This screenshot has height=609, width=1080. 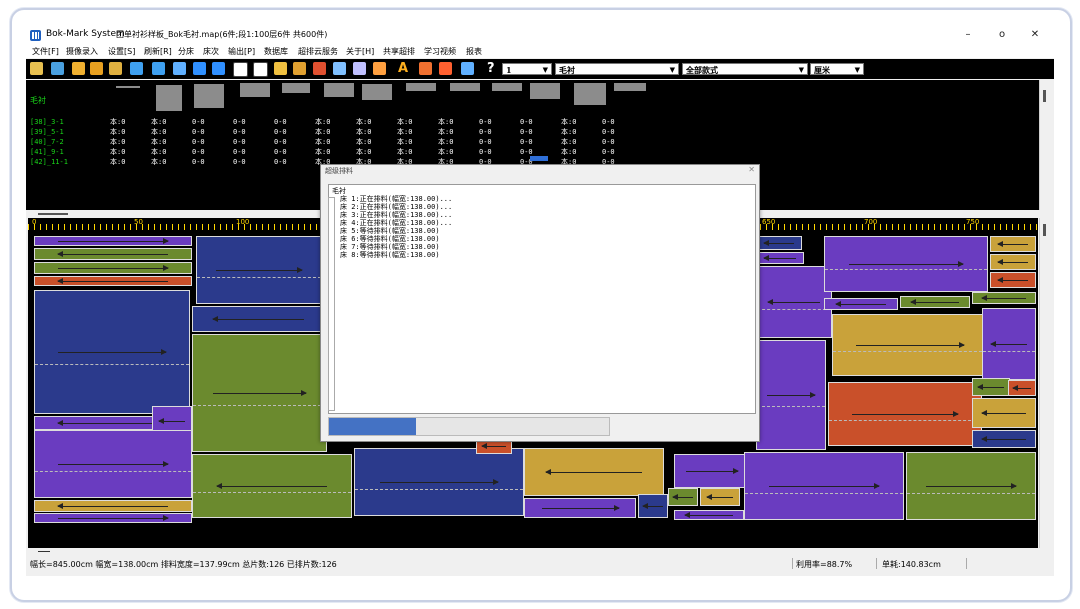 I want to click on menu-item: 学习视频, so click(x=440, y=51).